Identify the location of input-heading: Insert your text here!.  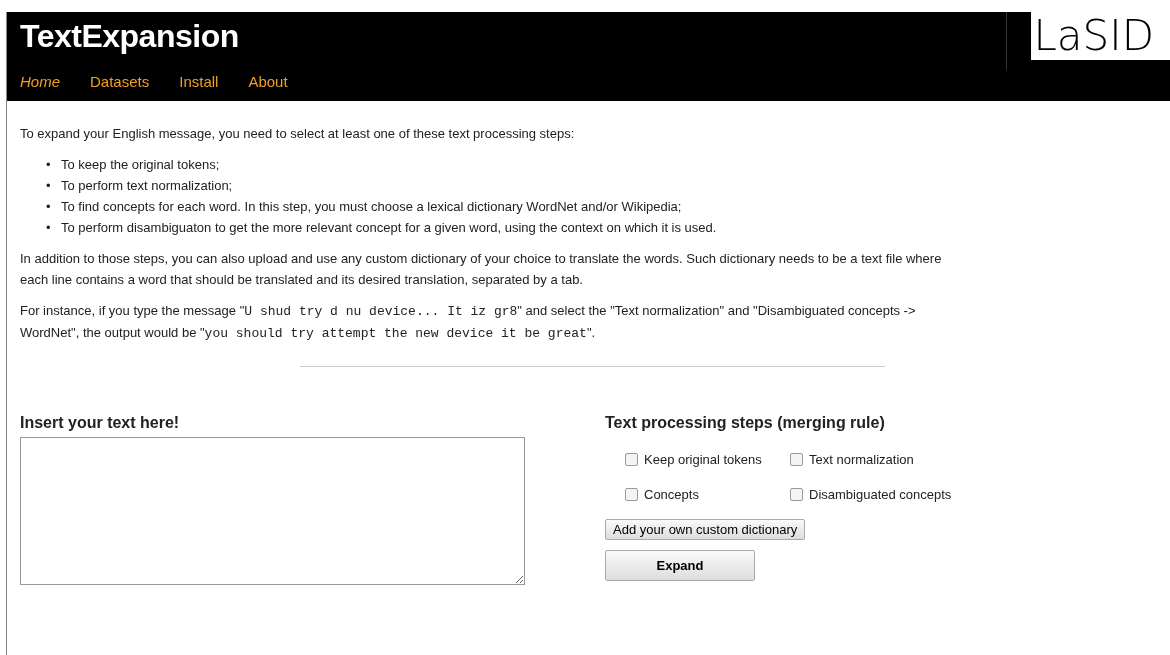
(100, 423).